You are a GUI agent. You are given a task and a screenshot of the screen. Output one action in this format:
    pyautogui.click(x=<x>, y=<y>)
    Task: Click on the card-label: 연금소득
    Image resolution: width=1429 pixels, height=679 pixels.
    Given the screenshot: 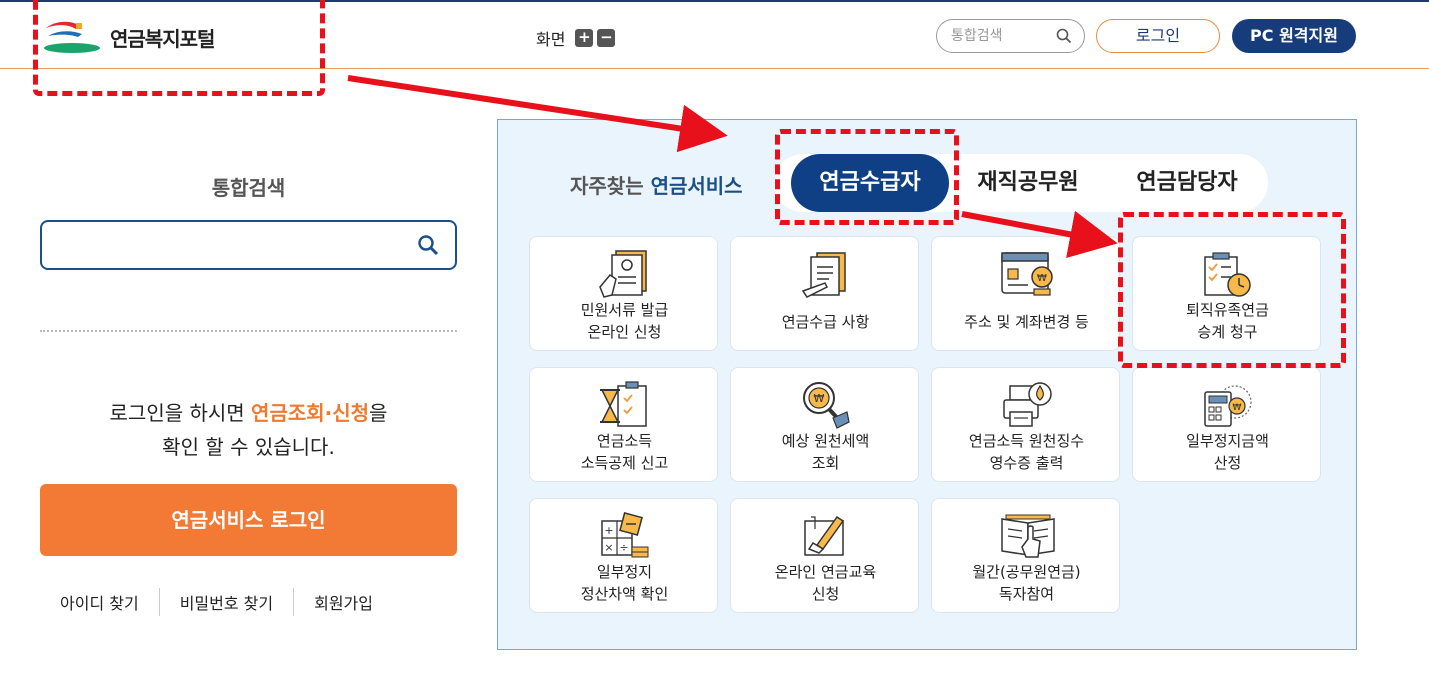 What is the action you would take?
    pyautogui.click(x=624, y=441)
    